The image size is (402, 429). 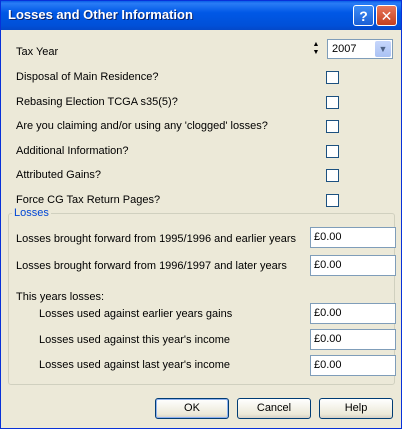 I want to click on close-button: ✕, so click(x=386, y=15).